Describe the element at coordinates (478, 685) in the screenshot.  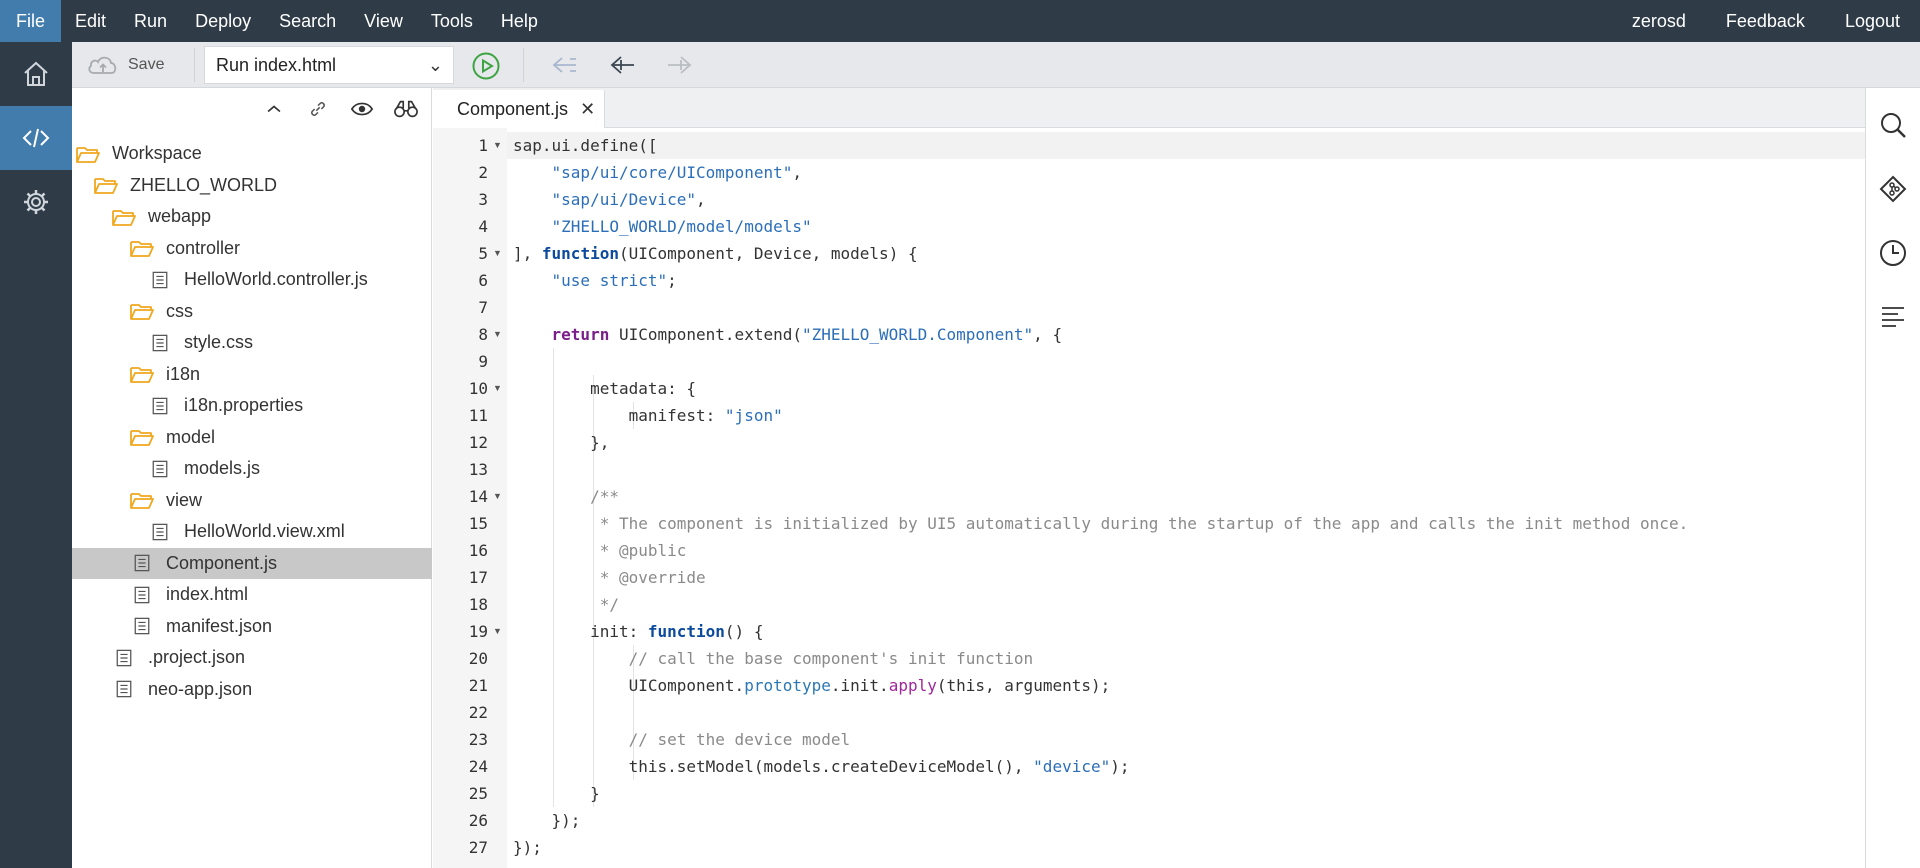
I see `line-number: 21` at that location.